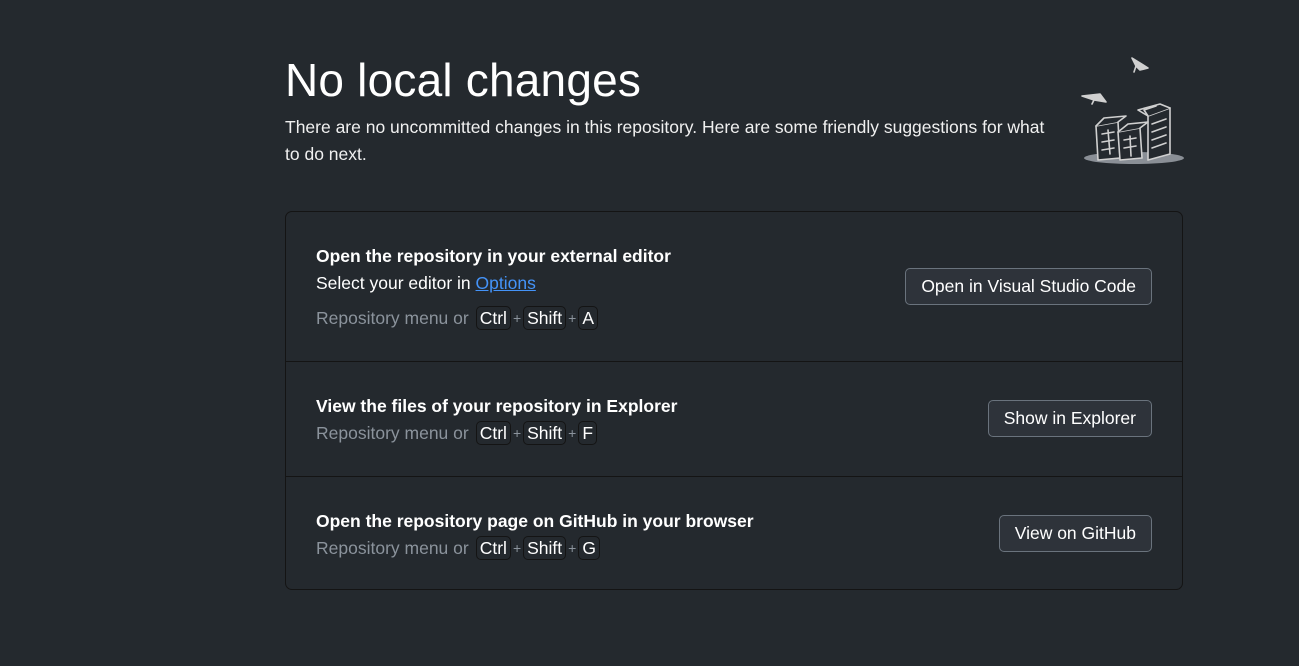 The height and width of the screenshot is (666, 1299). Describe the element at coordinates (589, 548) in the screenshot. I see `key-g: G` at that location.